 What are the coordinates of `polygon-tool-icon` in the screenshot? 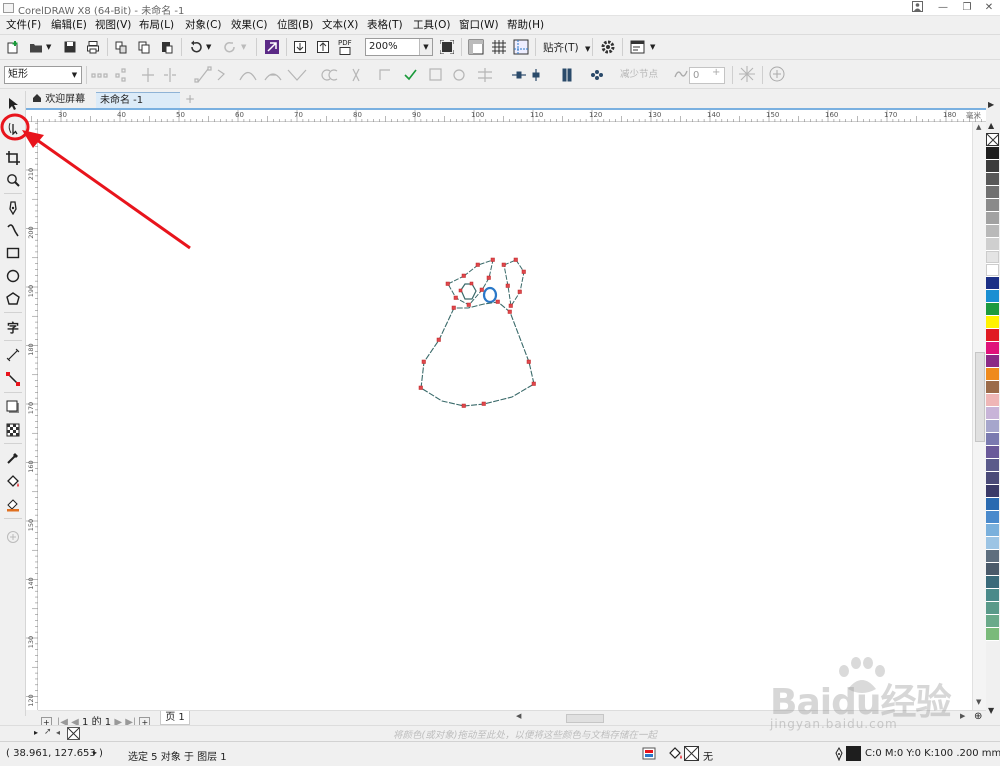 It's located at (13, 299).